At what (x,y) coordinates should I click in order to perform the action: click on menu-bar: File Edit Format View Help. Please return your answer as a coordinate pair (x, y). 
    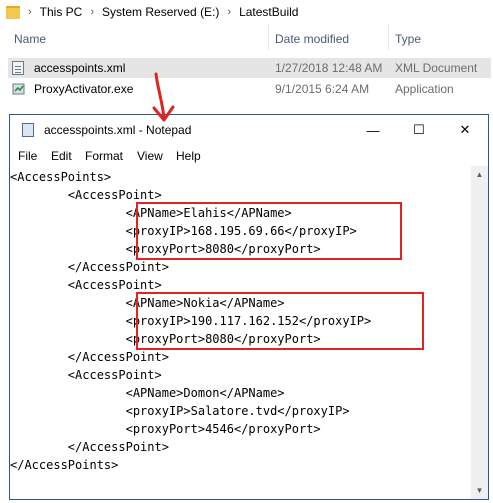
    Looking at the image, I should click on (249, 156).